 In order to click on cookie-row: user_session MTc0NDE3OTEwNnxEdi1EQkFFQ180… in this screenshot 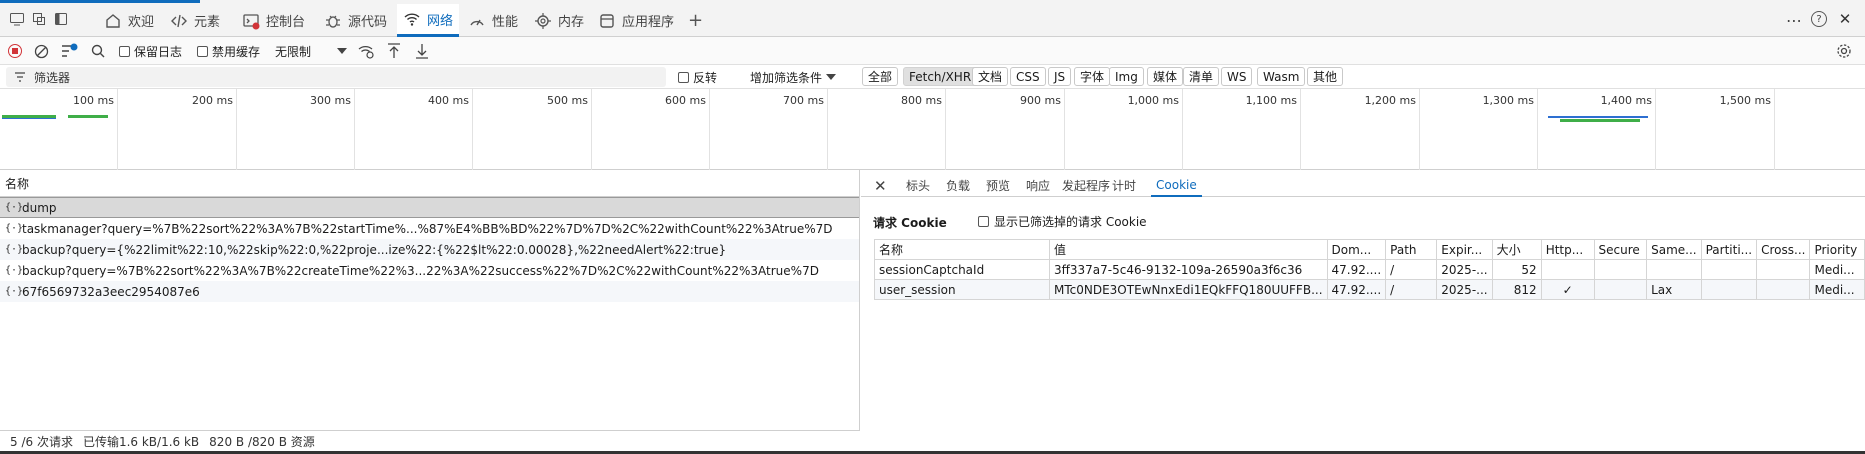, I will do `click(1369, 289)`.